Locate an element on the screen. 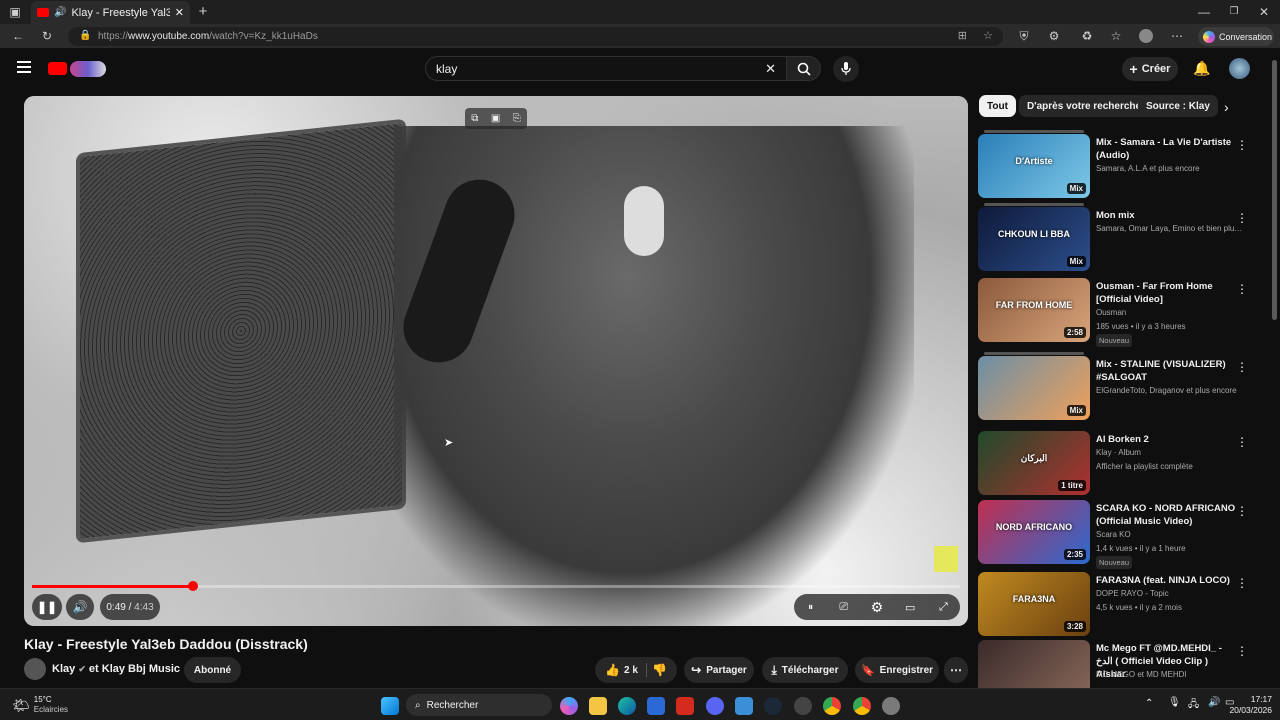 Image resolution: width=1280 pixels, height=720 pixels. search-input: klay ✕ is located at coordinates (606, 68).